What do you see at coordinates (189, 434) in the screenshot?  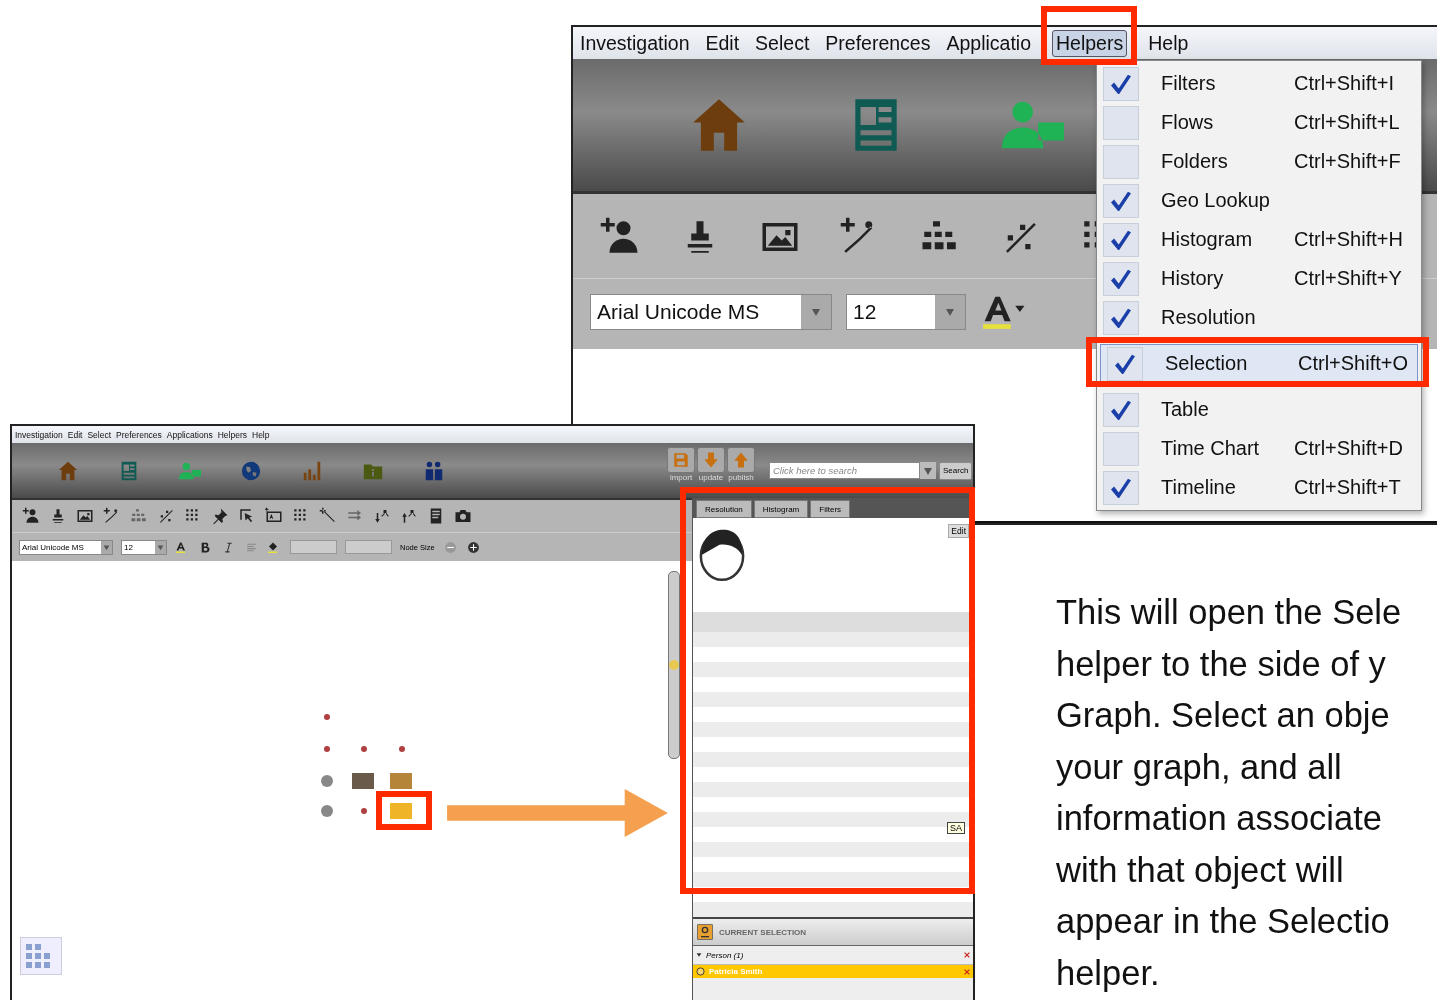 I see `menu-item: Applications` at bounding box center [189, 434].